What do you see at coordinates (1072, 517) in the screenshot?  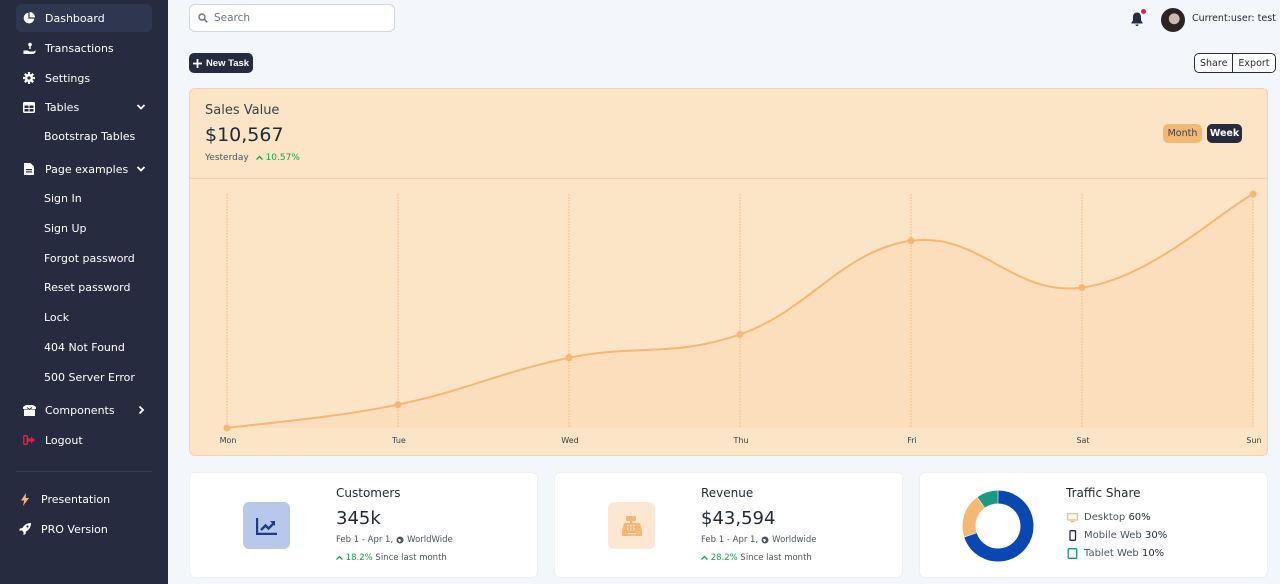 I see `desktop-icon` at bounding box center [1072, 517].